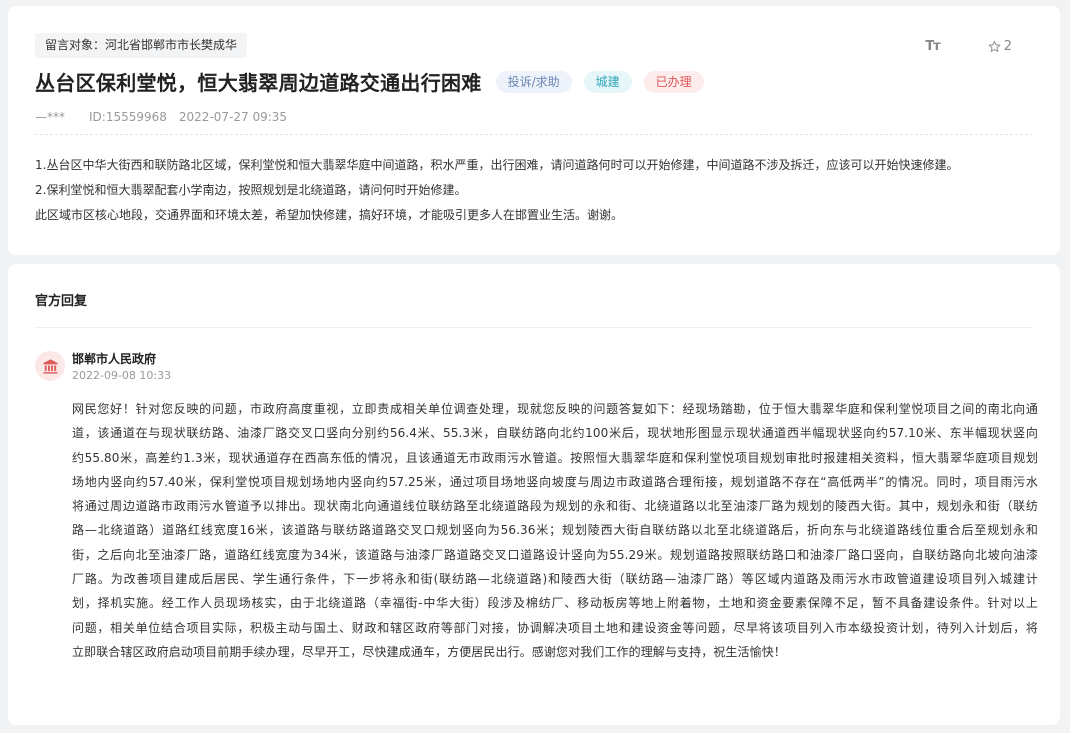  What do you see at coordinates (607, 81) in the screenshot?
I see `field-badge: 城建` at bounding box center [607, 81].